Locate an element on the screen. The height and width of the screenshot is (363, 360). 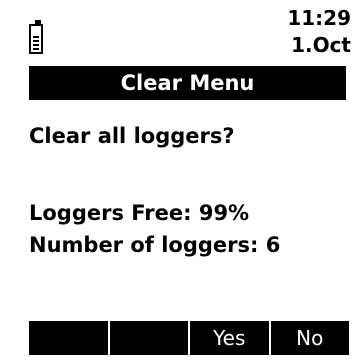
battery-tip is located at coordinates (38, 22).